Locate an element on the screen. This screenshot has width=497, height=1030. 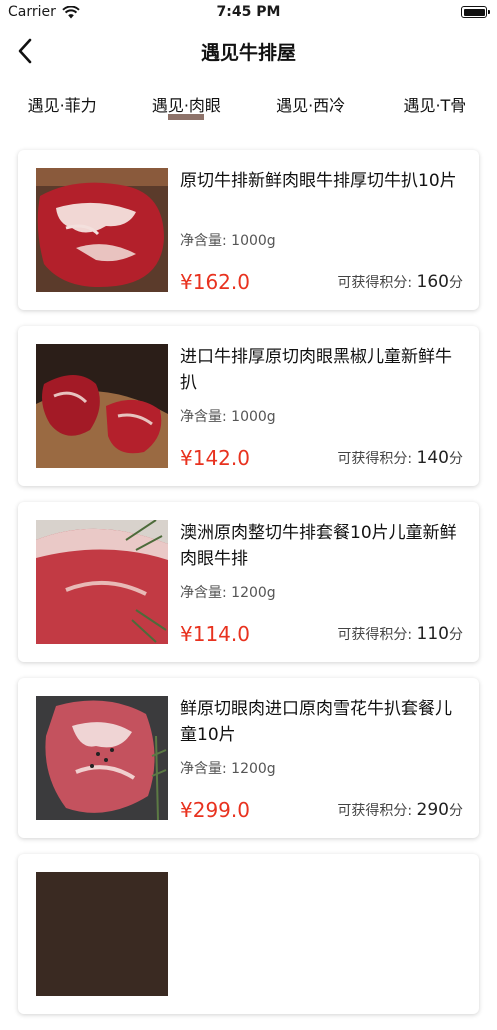
reward-points: 可获得积分: 140分 is located at coordinates (400, 458).